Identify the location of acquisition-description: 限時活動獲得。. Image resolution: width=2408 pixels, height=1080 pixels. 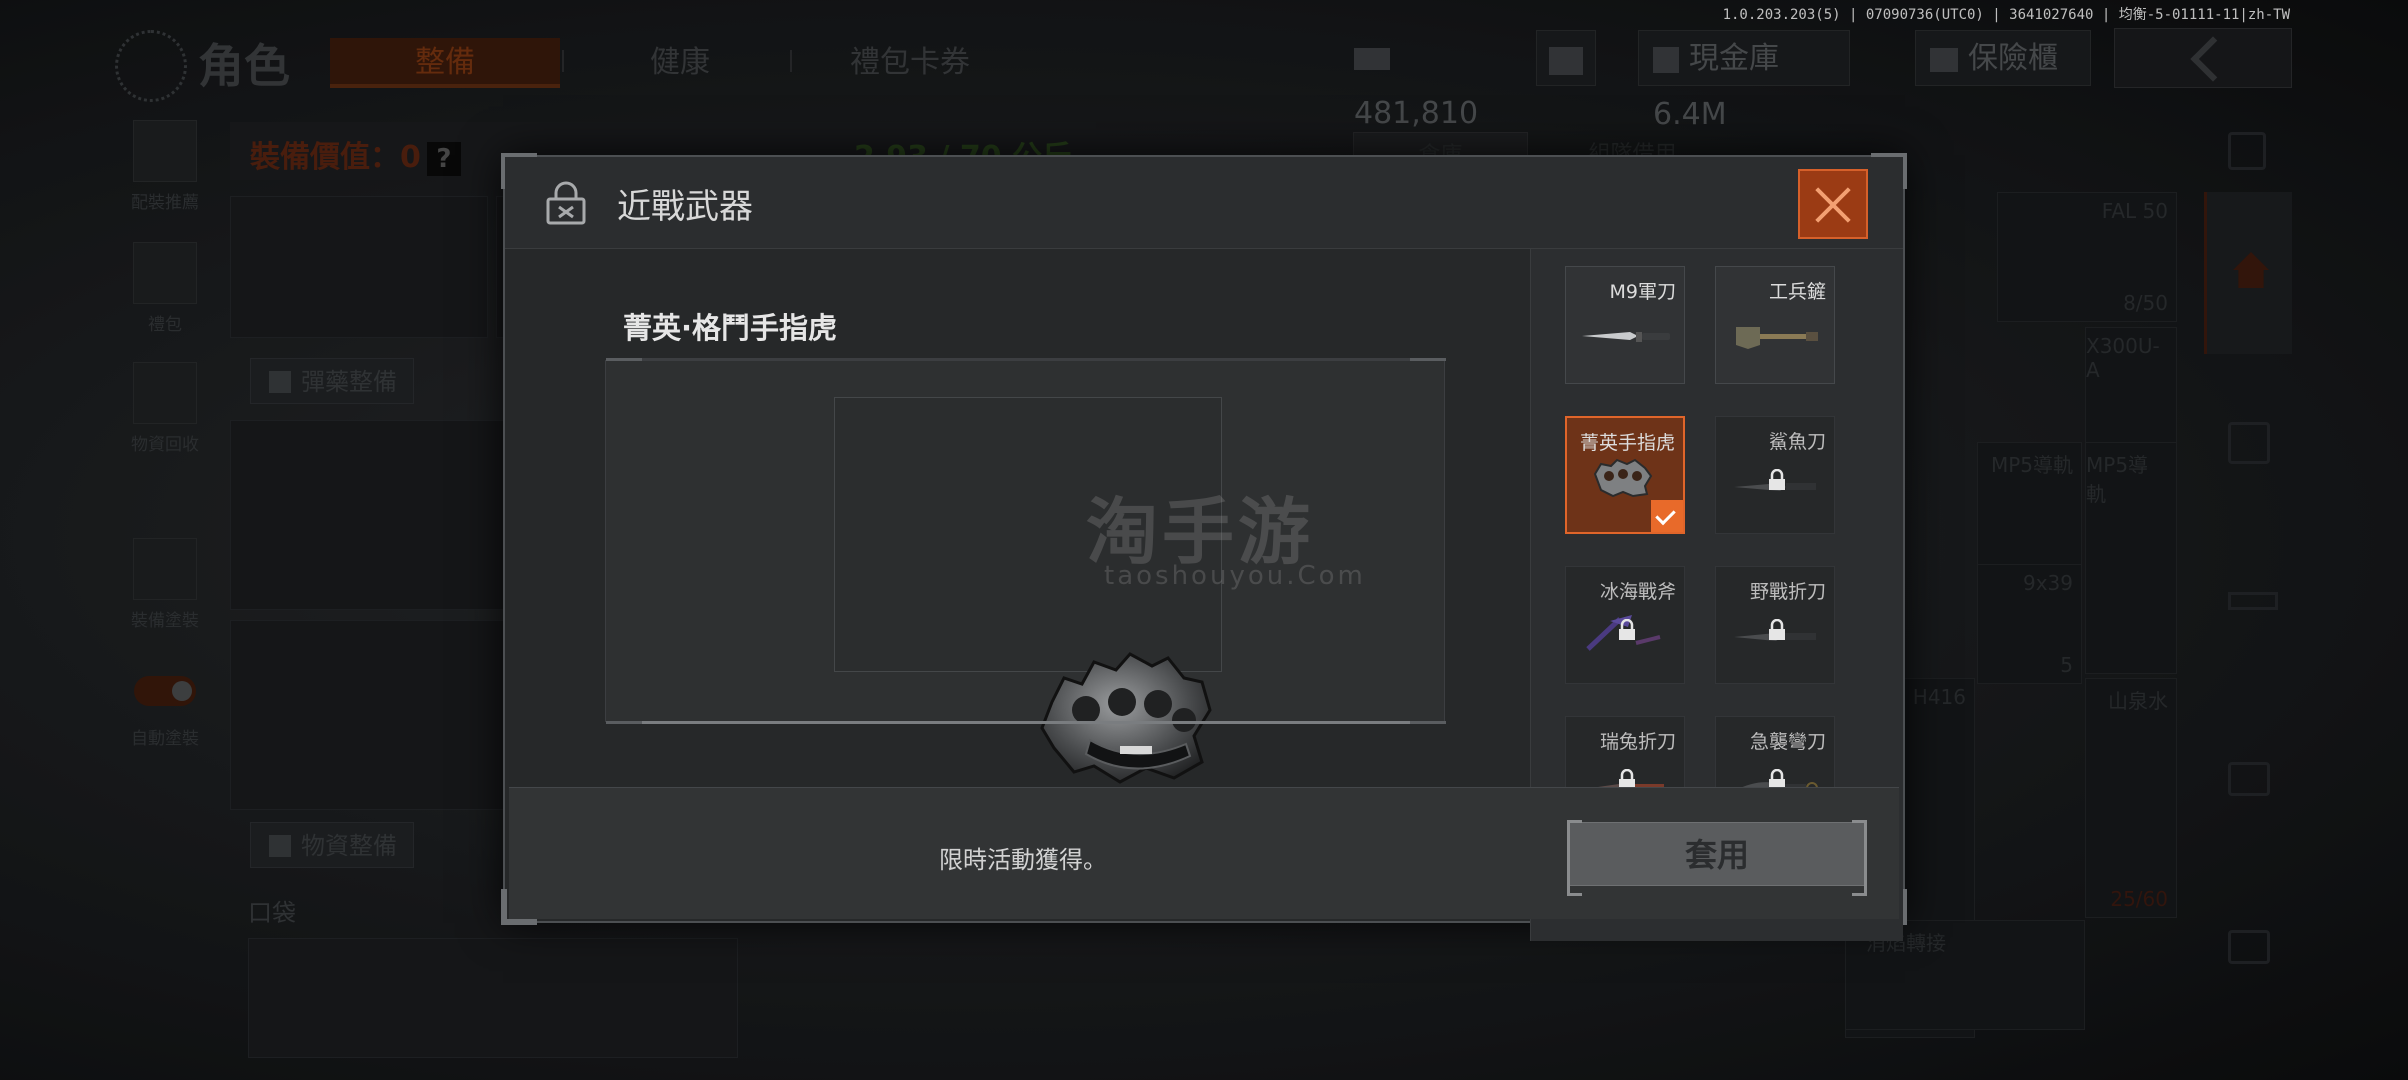
(1023, 860).